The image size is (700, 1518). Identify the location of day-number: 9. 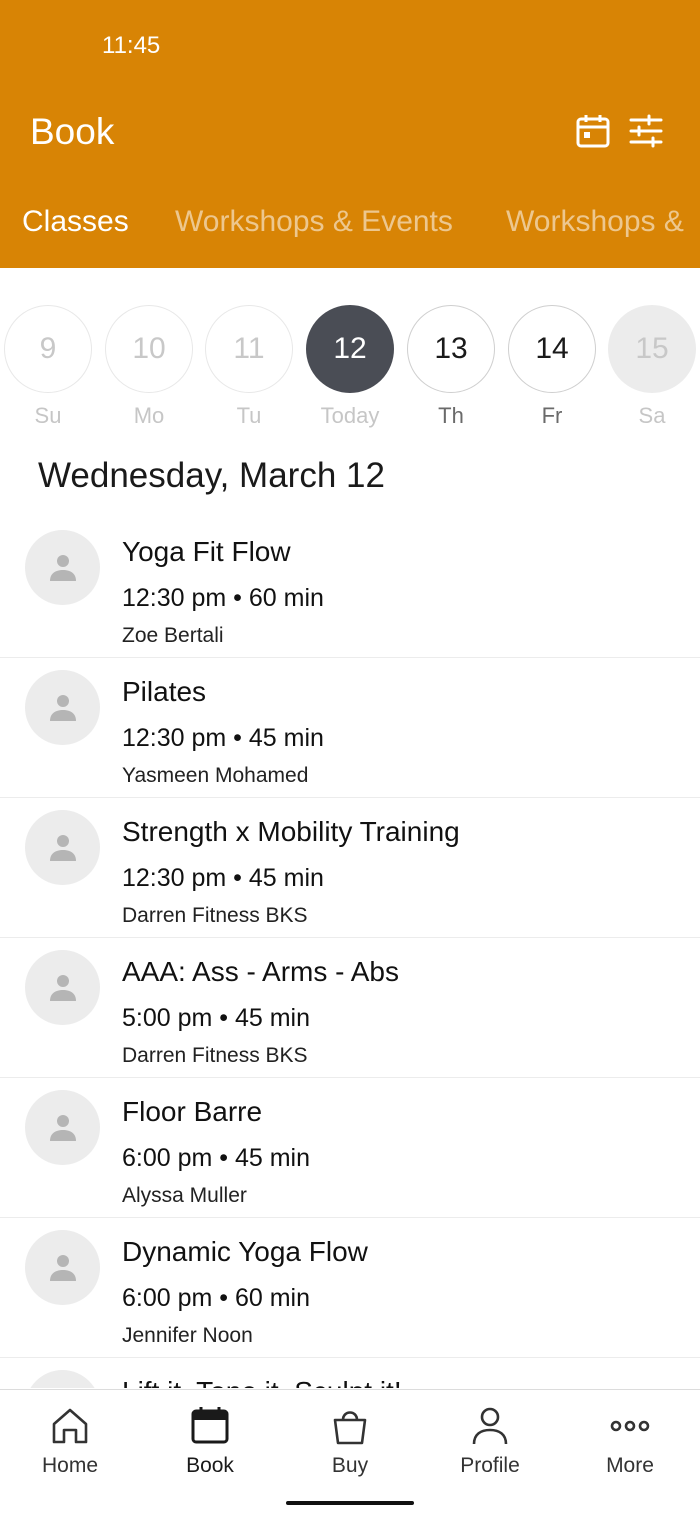
(48, 349).